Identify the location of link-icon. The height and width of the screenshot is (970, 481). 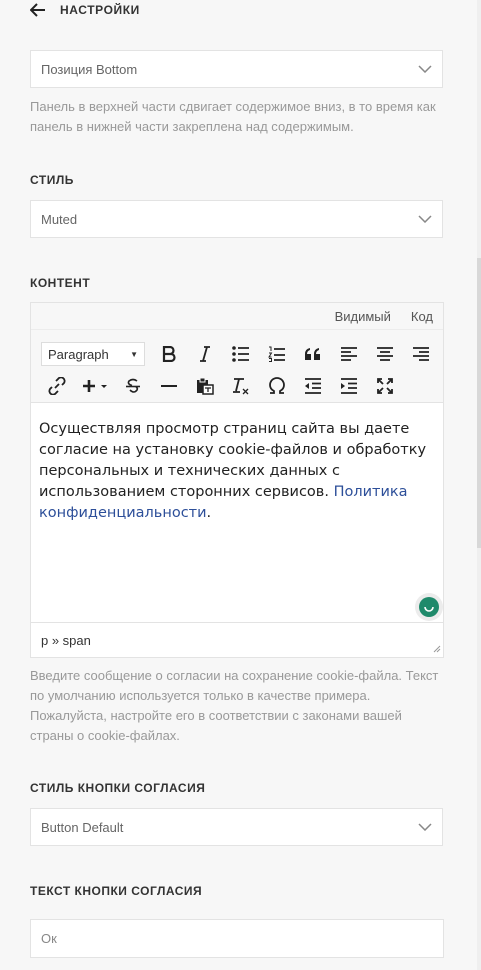
(57, 386).